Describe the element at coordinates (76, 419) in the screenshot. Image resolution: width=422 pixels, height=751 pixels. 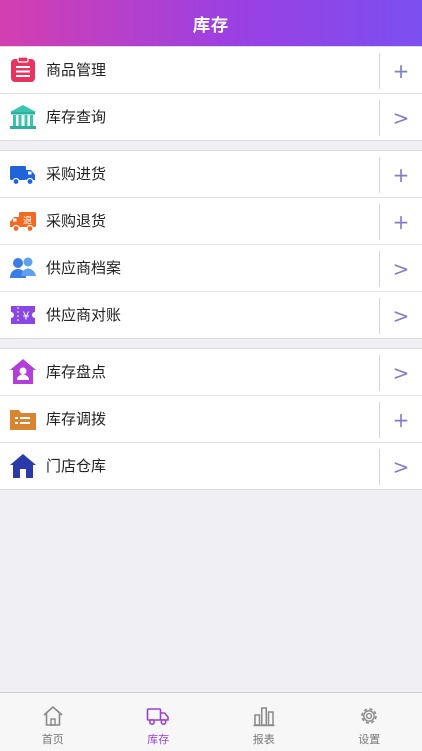
I see `menu-item-label: 库存调拨` at that location.